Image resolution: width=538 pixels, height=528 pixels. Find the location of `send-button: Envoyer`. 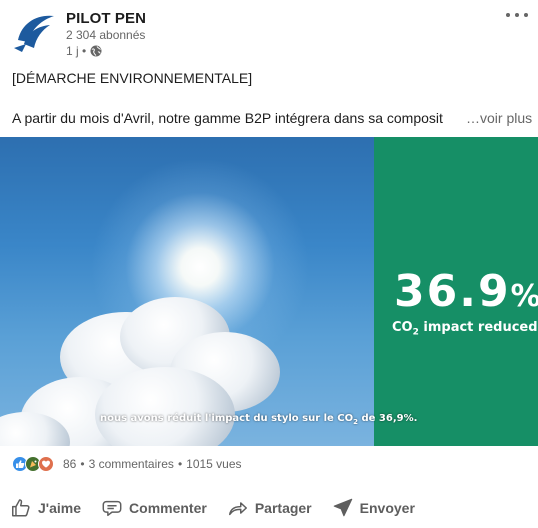

send-button: Envoyer is located at coordinates (373, 508).